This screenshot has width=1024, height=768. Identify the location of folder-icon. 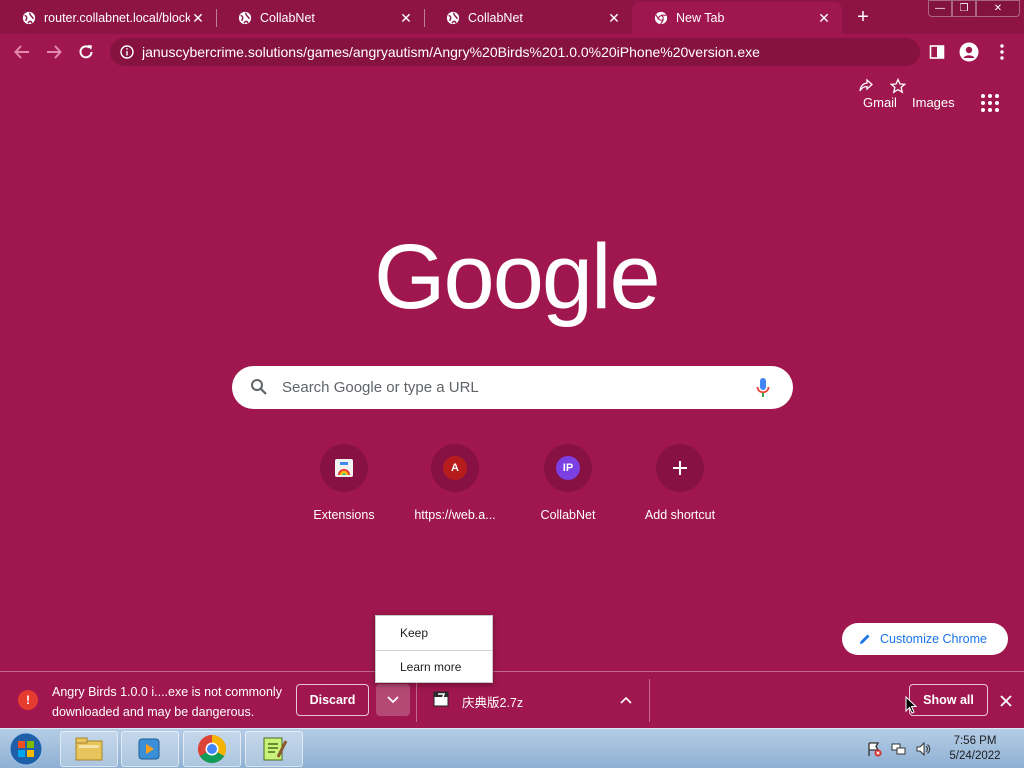
(89, 749).